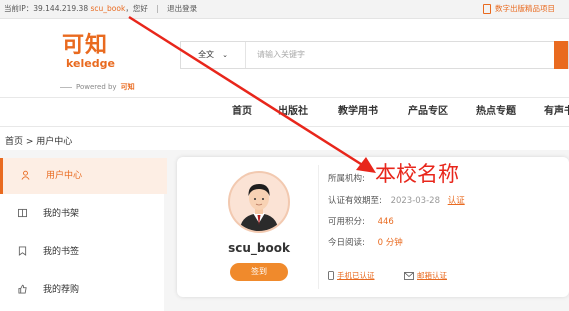 The width and height of the screenshot is (569, 311). What do you see at coordinates (46, 8) in the screenshot?
I see `ip-text: 当前IP：39.144.219.38` at bounding box center [46, 8].